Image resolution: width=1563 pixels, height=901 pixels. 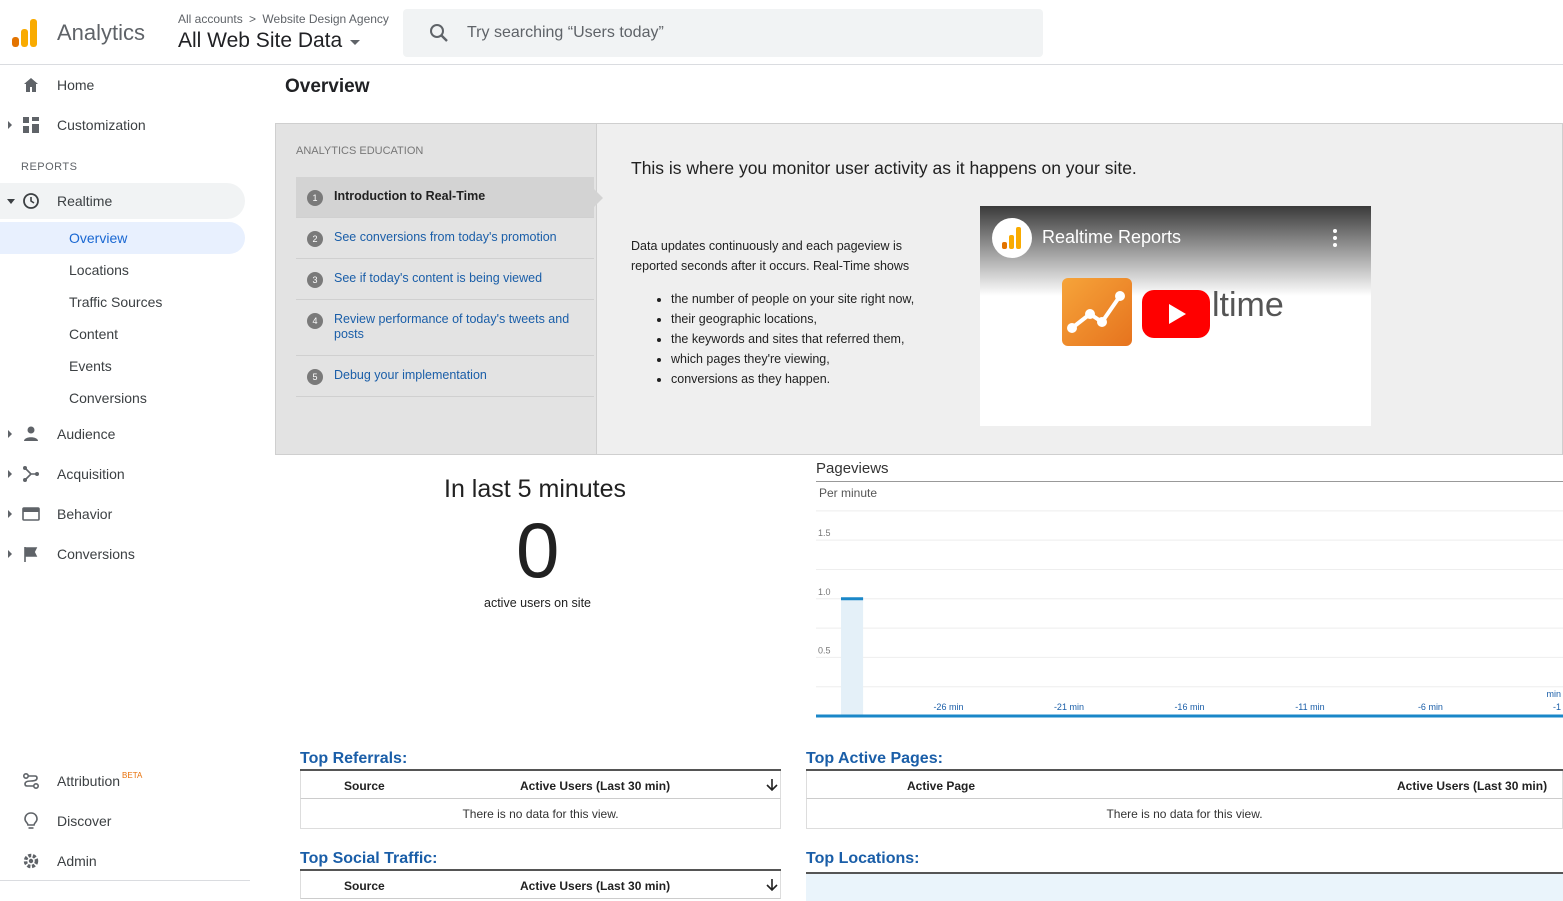 What do you see at coordinates (1309, 707) in the screenshot?
I see `x-tick-label: -11 min` at bounding box center [1309, 707].